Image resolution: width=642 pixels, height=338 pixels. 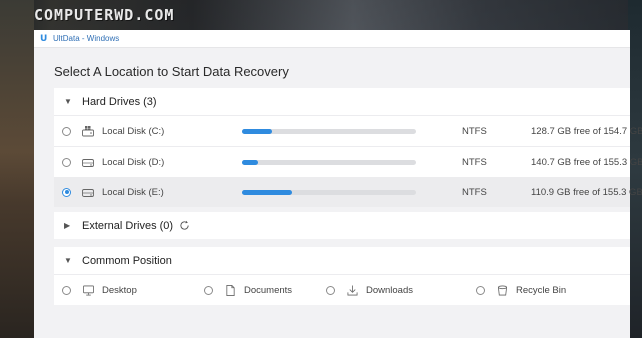 I want to click on common-position-list: Desktop Documents Downloads Recycle Bin, so click(x=342, y=290).